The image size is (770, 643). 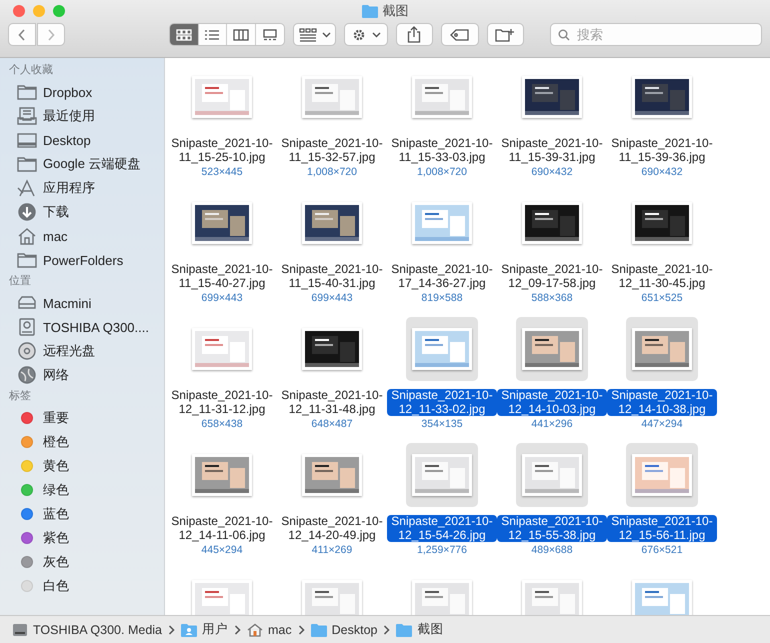 I want to click on house-icon, so click(x=27, y=236).